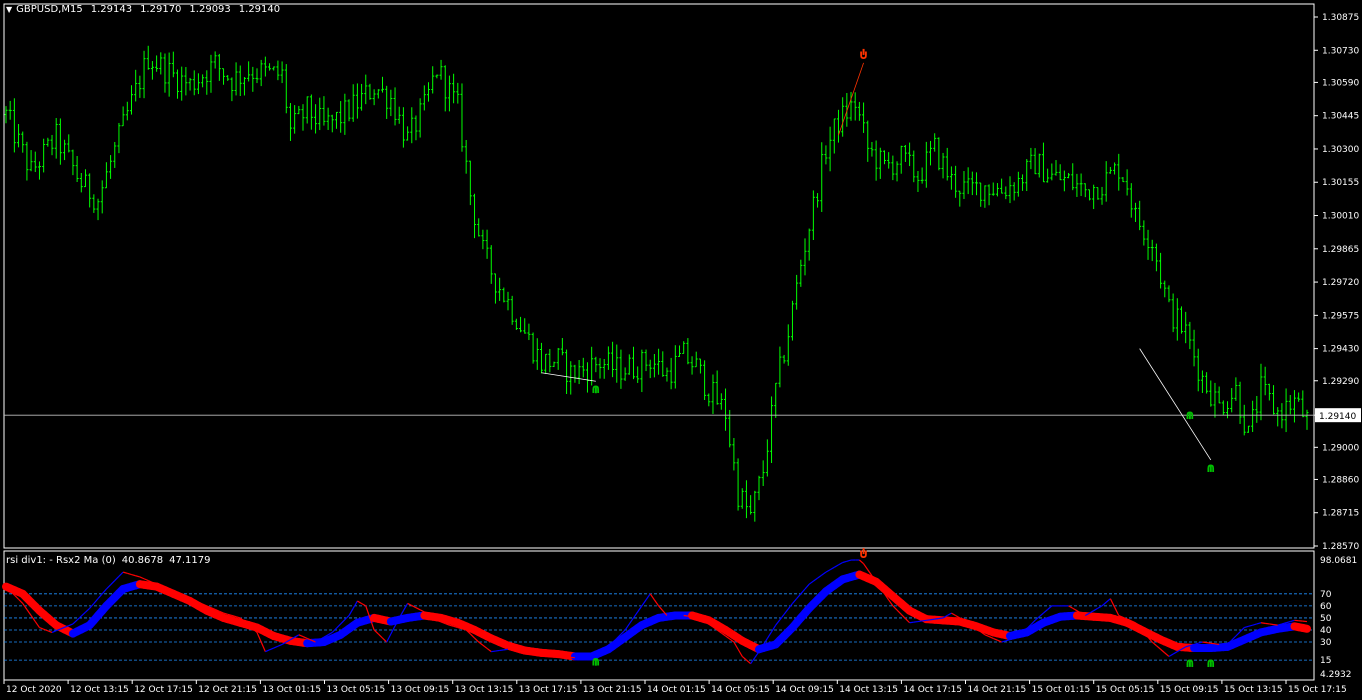 Image resolution: width=1362 pixels, height=700 pixels. Describe the element at coordinates (1253, 690) in the screenshot. I see `time-axis-label: 15 Oct 13:15` at that location.